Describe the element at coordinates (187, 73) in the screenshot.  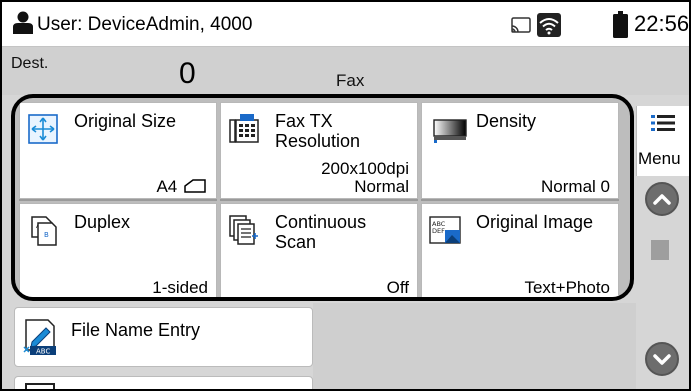
I see `dest-count: 0` at that location.